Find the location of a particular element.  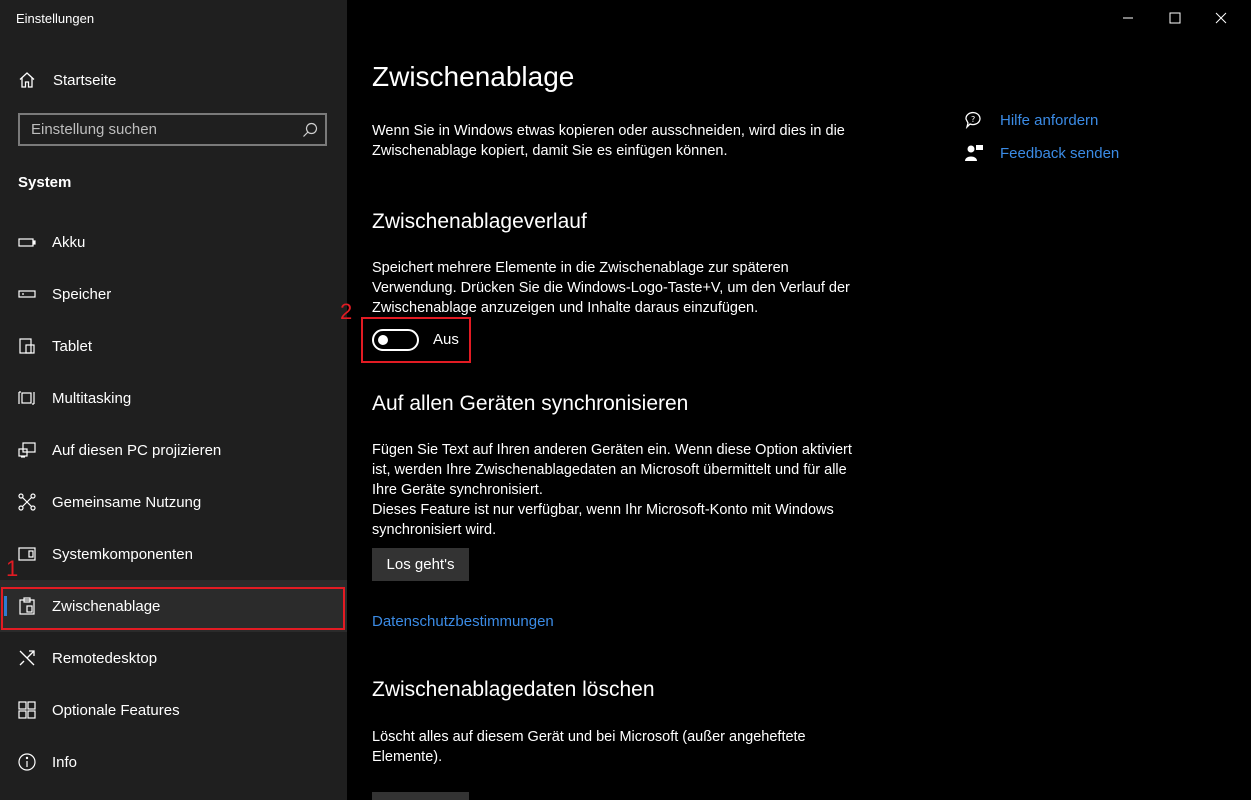

home-link: Startseite is located at coordinates (67, 80).